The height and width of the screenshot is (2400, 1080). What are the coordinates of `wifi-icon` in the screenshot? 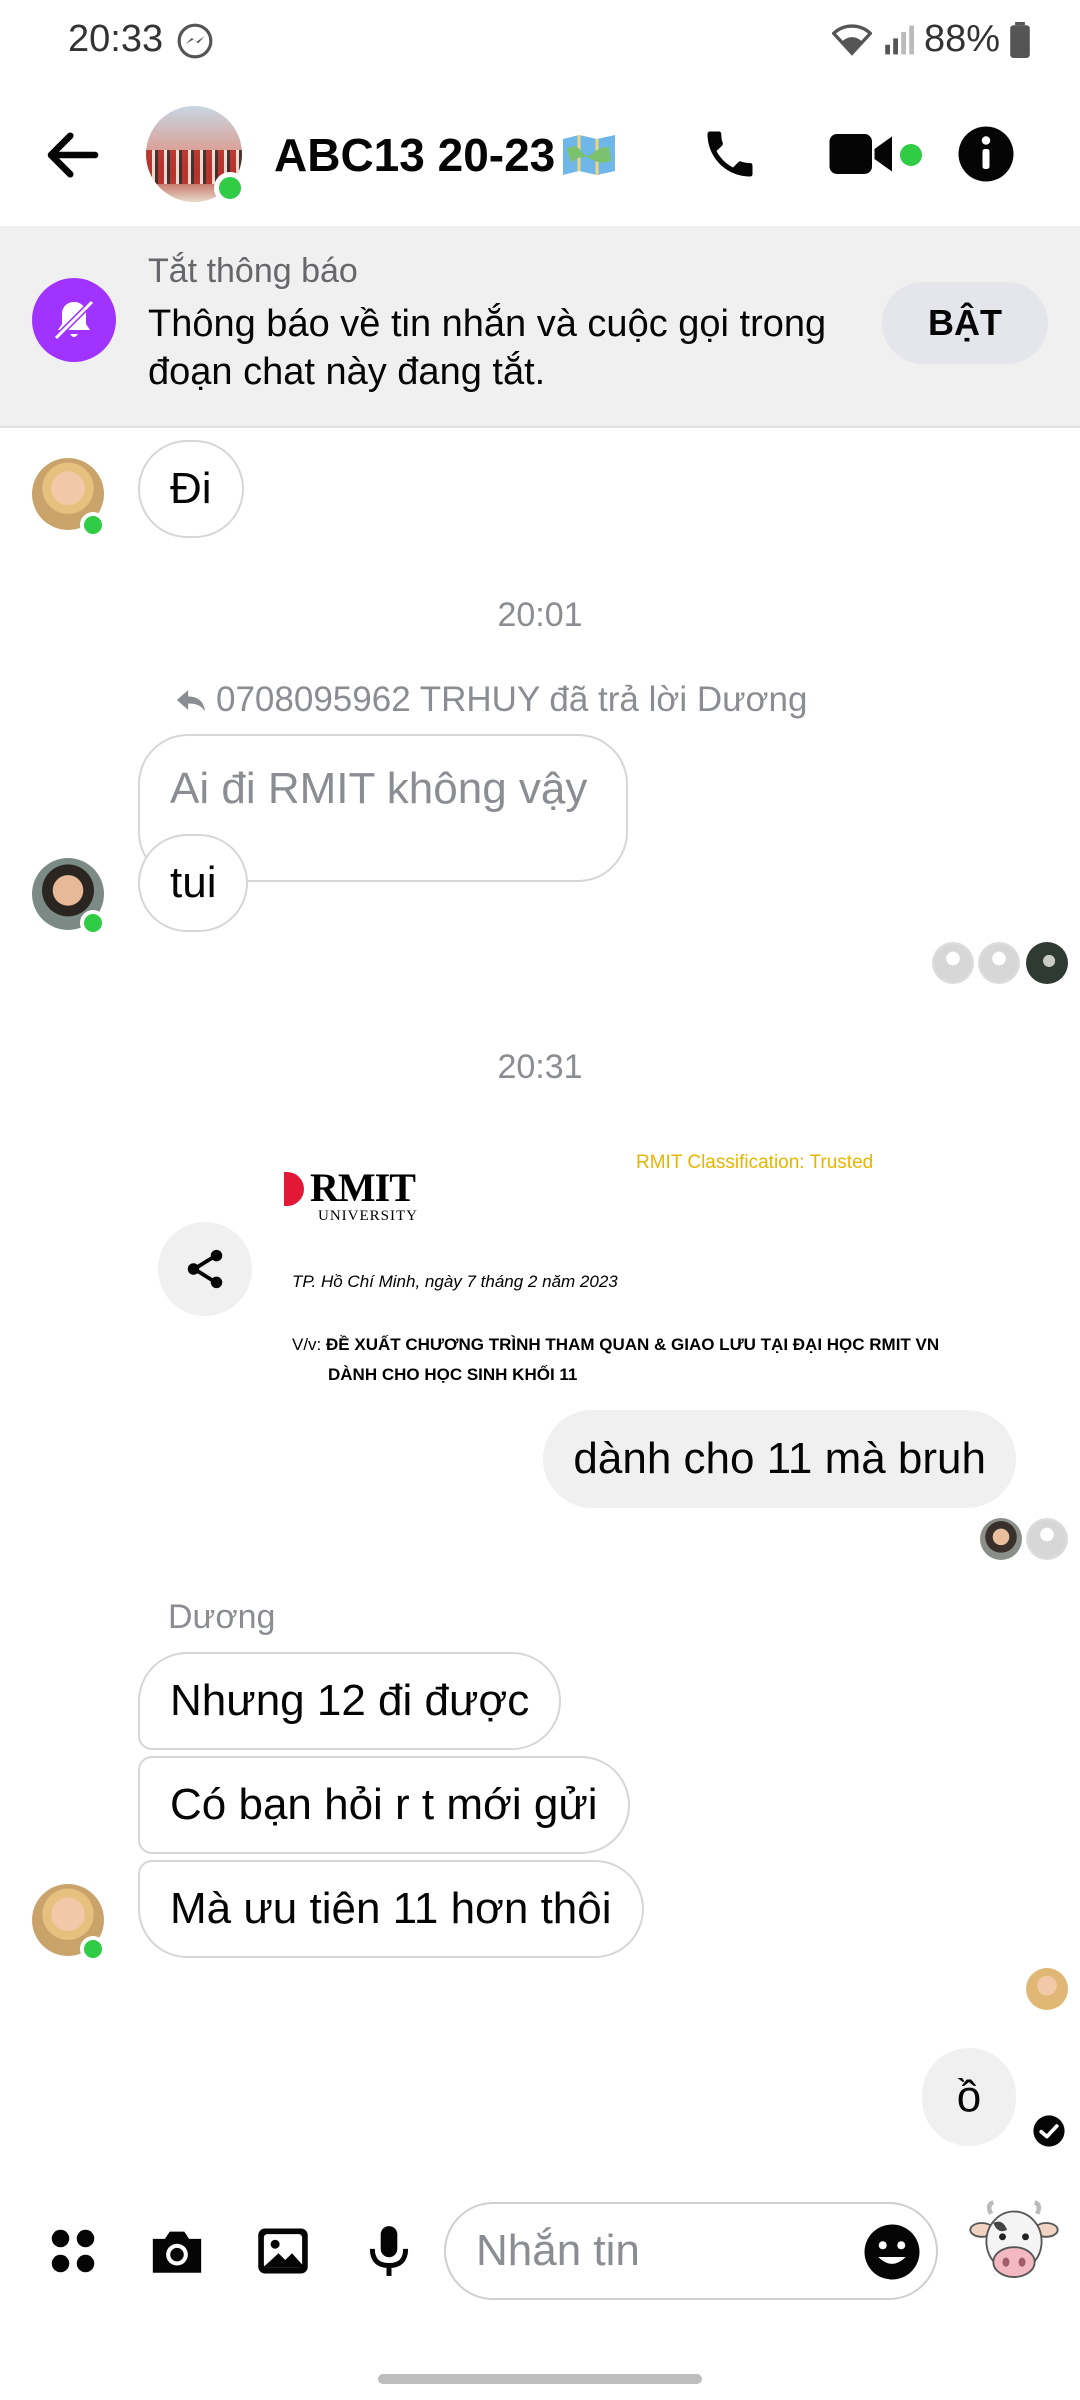 It's located at (851, 39).